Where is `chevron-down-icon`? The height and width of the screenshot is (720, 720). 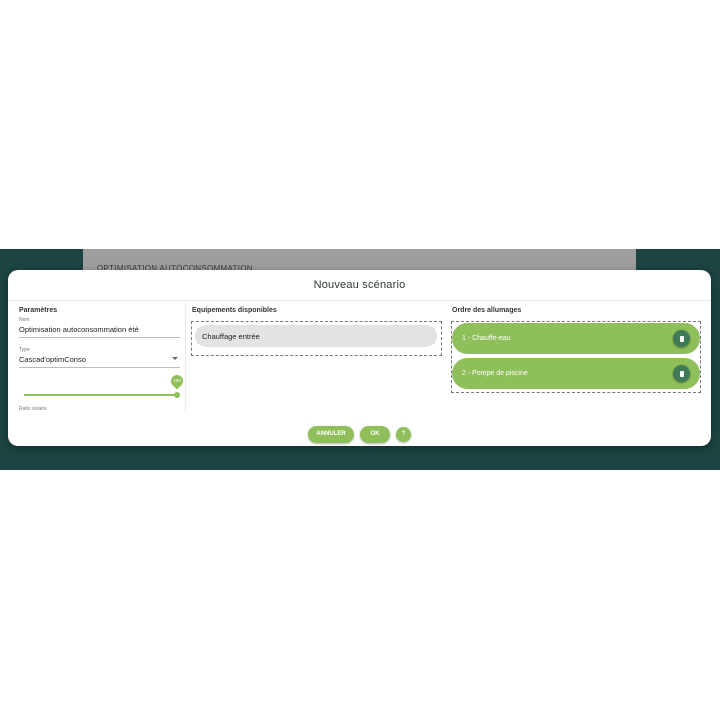
chevron-down-icon is located at coordinates (175, 358).